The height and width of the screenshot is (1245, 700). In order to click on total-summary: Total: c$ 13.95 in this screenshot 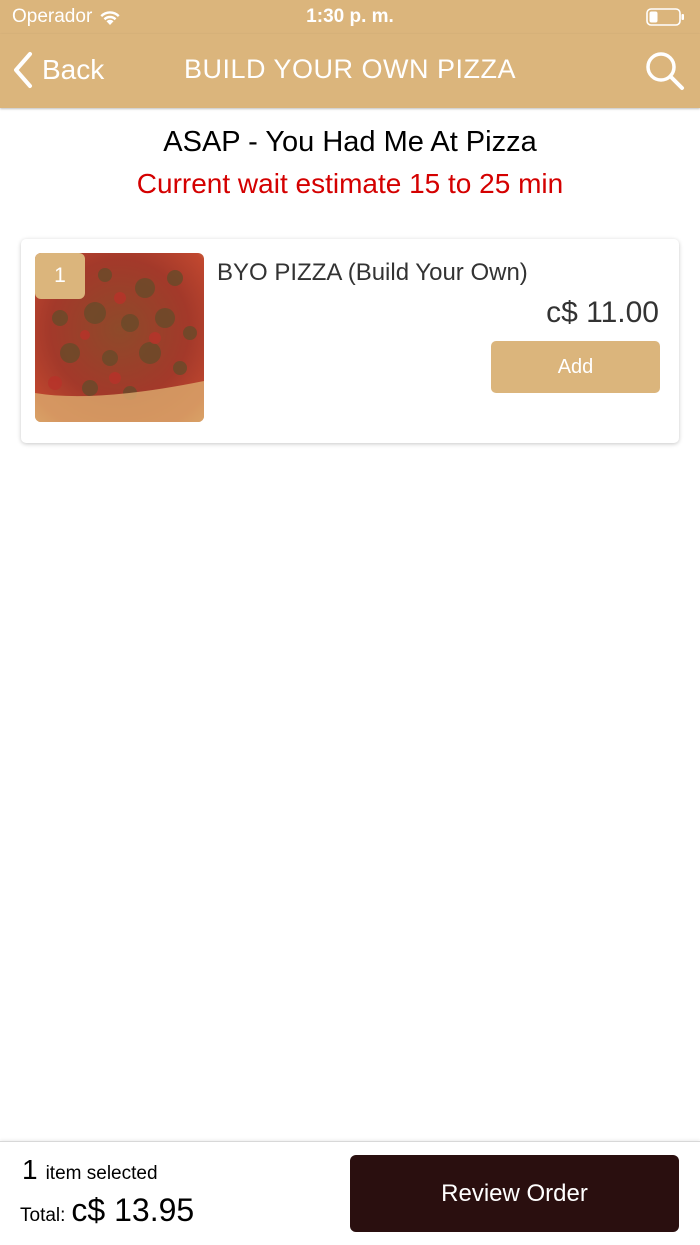, I will do `click(107, 1210)`.